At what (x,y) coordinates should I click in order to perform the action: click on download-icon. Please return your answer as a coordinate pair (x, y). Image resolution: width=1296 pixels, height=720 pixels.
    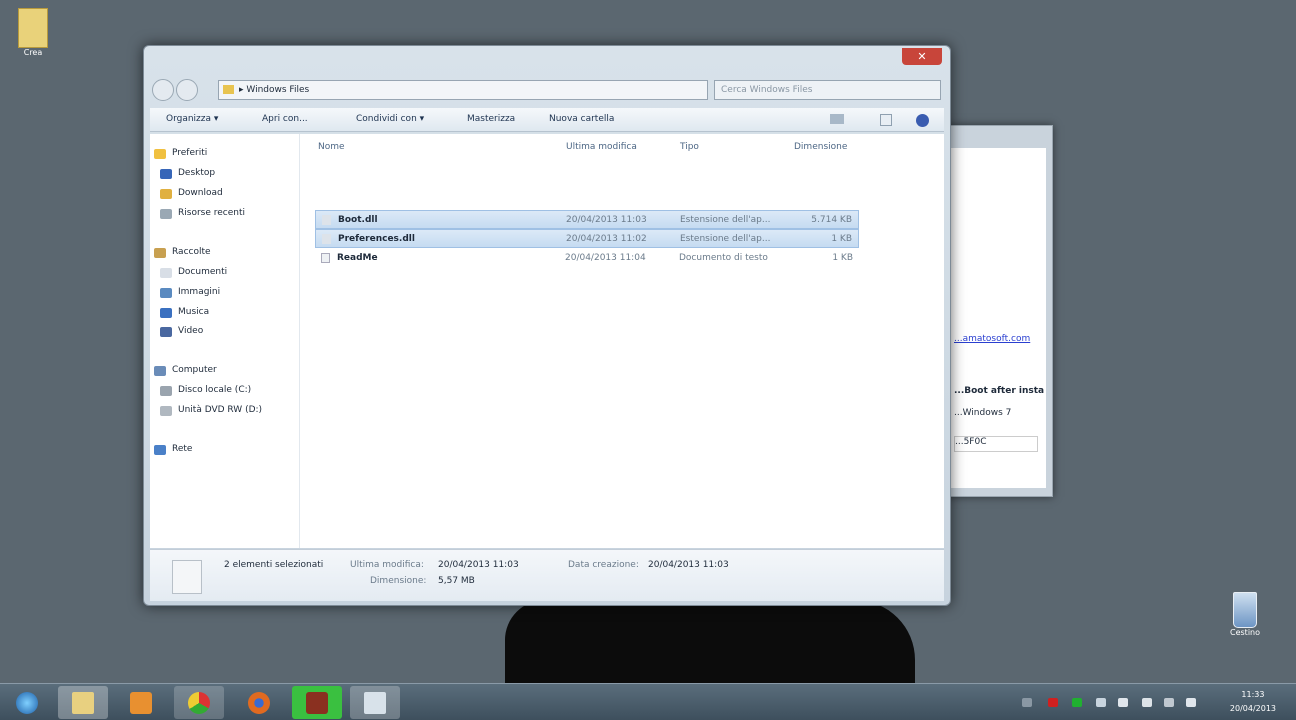
    Looking at the image, I should click on (166, 194).